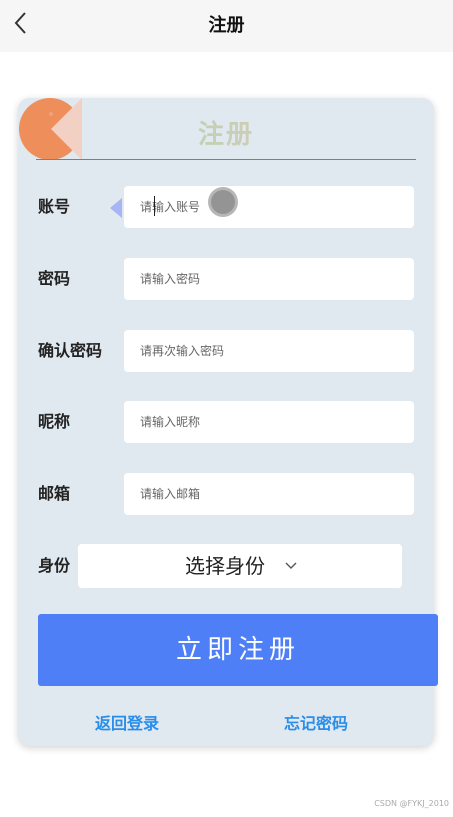  I want to click on account-label: 账号, so click(54, 206).